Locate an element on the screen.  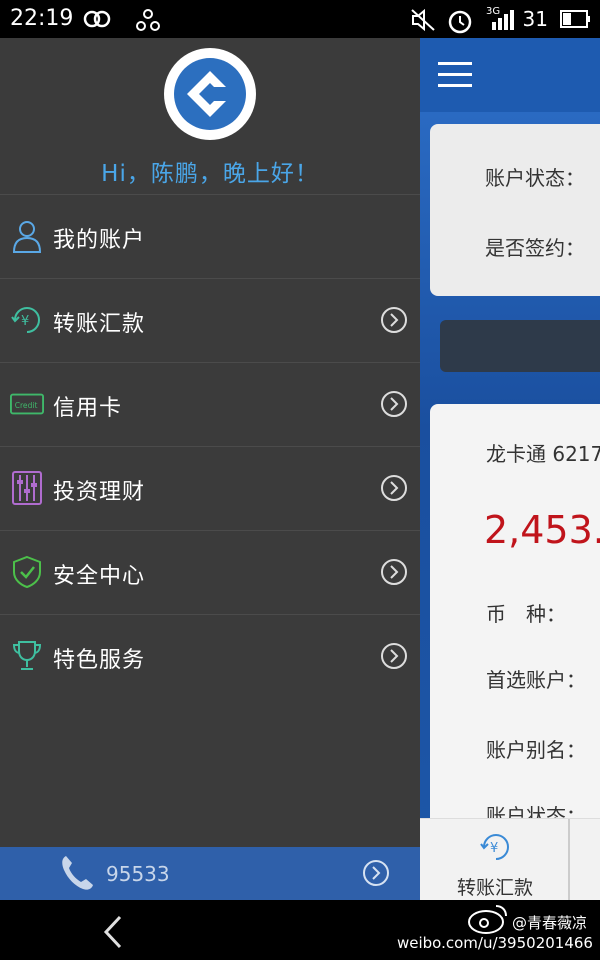
card-balance-card: 龙卡通 6217 2,453.5 币 种： 首选账户： 账户别名： 账户状态： is located at coordinates (515, 624).